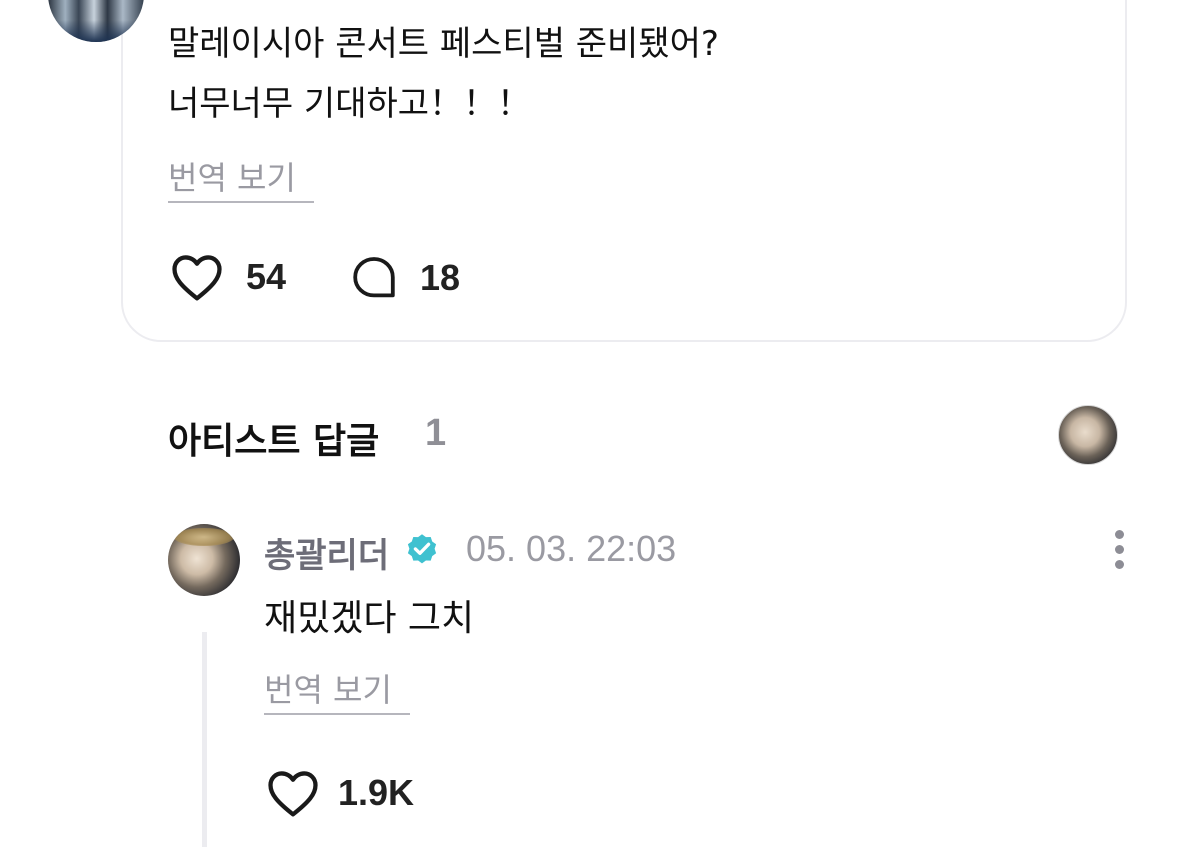 Image resolution: width=1179 pixels, height=847 pixels. I want to click on reply-like-count: 1.9K, so click(376, 792).